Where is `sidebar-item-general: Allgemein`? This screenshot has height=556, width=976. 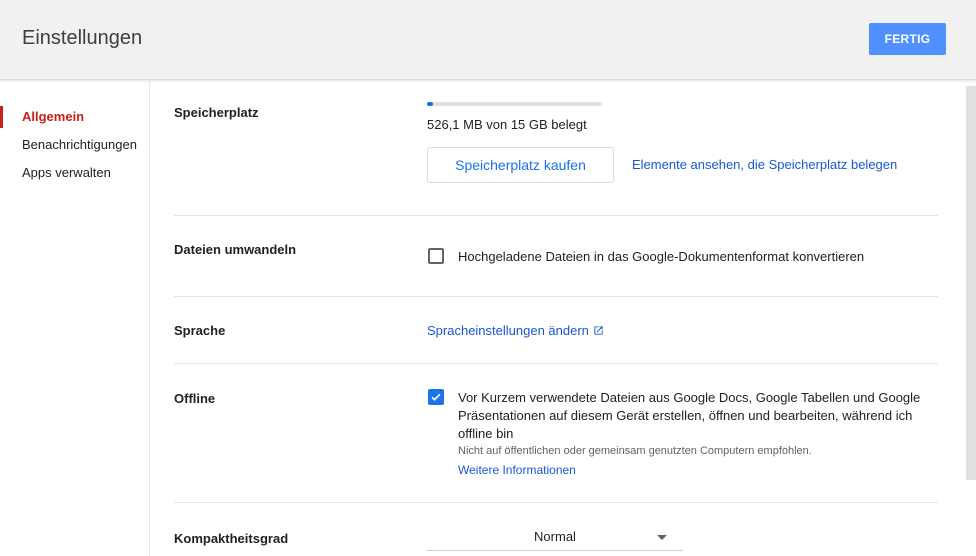
sidebar-item-general: Allgemein is located at coordinates (74, 117).